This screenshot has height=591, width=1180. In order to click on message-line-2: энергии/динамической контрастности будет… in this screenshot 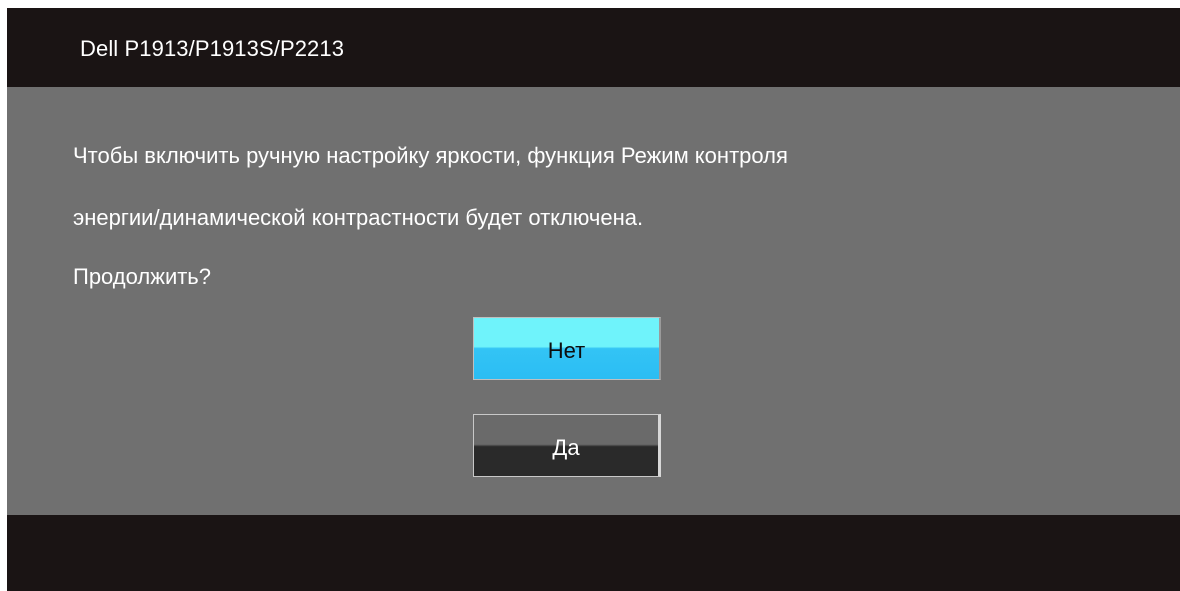, I will do `click(358, 217)`.